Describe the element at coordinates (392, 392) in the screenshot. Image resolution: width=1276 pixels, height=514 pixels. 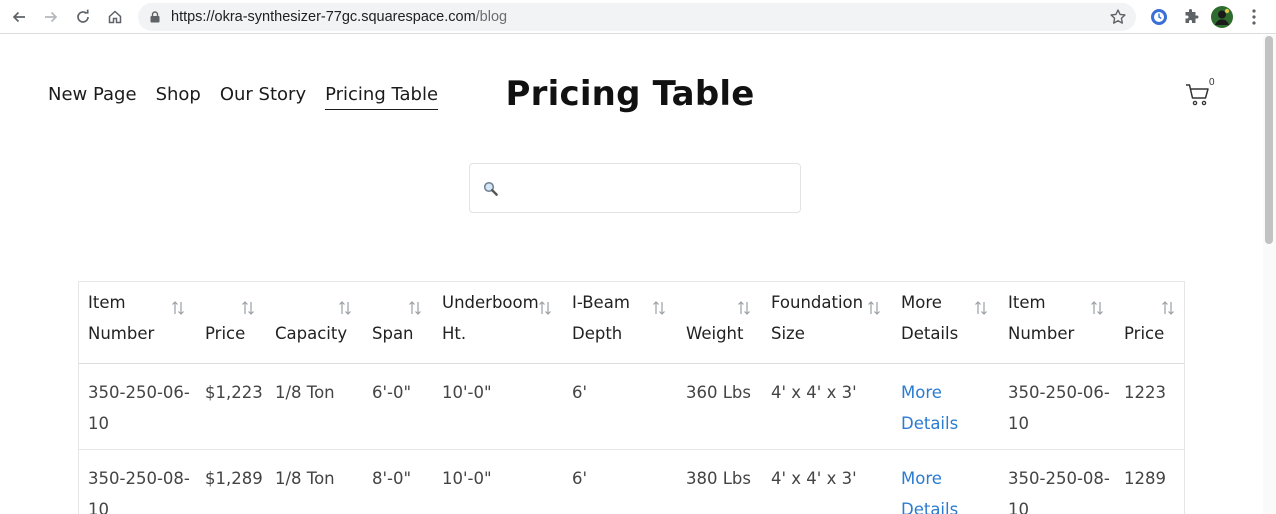
I see `cell-text: 6'-0"` at that location.